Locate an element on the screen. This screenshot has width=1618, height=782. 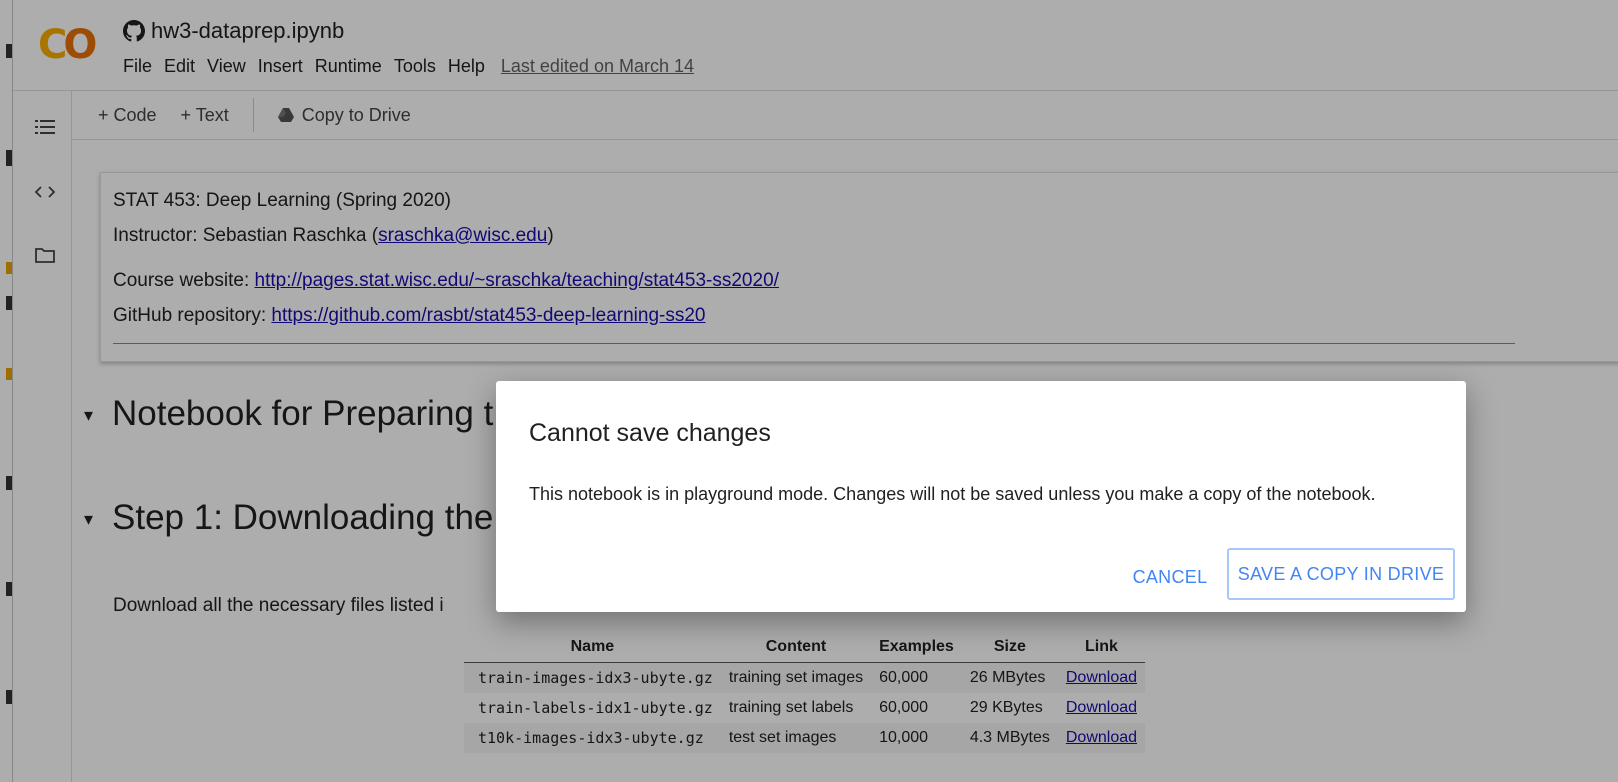
dialog-title: Cannot save changes is located at coordinates (650, 433).